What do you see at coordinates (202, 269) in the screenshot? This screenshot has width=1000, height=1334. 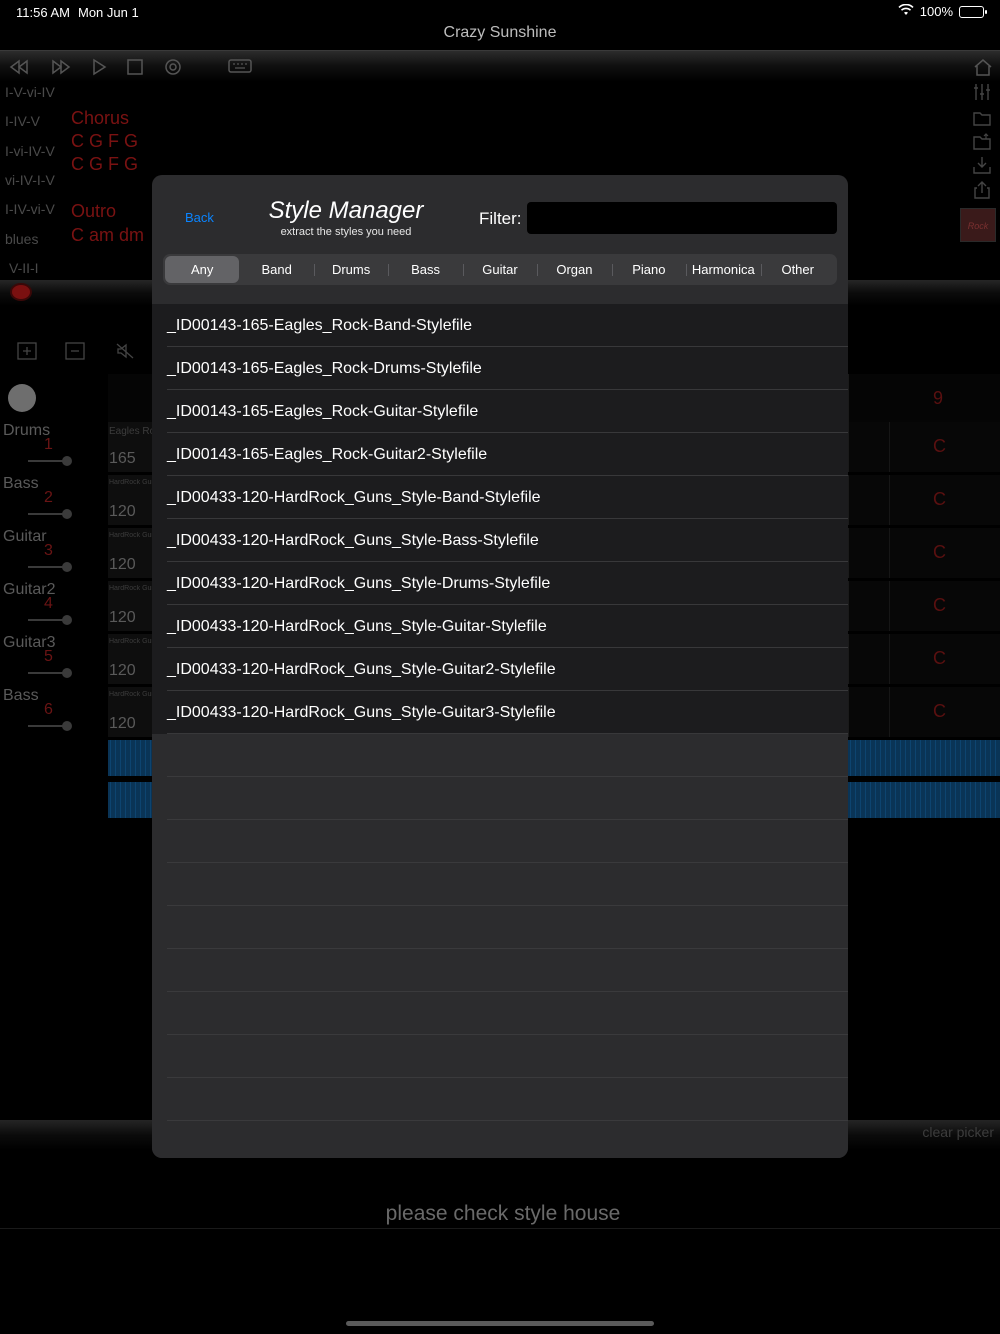 I see `segment-any: Any` at bounding box center [202, 269].